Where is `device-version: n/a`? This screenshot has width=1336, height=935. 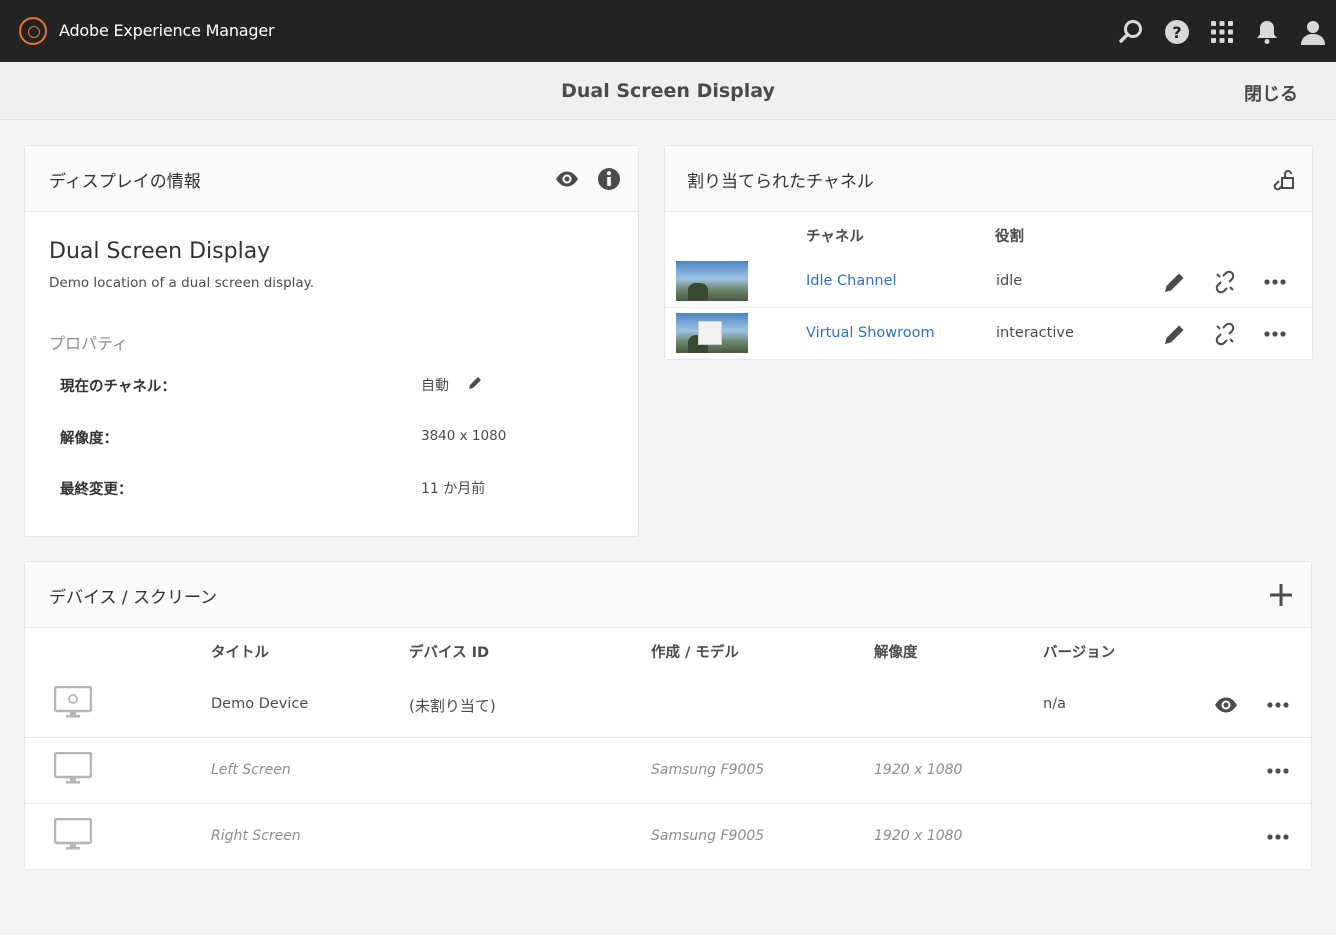 device-version: n/a is located at coordinates (1054, 704).